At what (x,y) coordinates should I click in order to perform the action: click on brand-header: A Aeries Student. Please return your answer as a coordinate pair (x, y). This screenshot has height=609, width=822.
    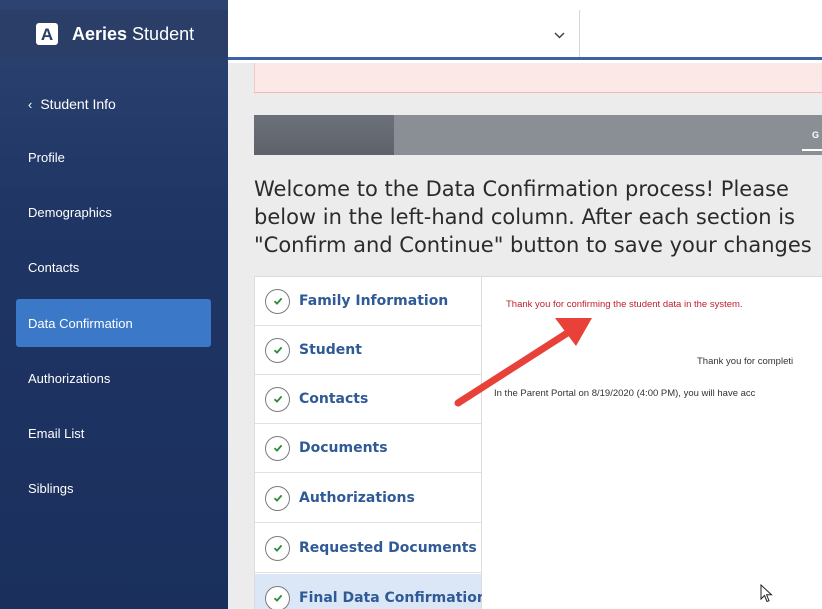
    Looking at the image, I should click on (114, 34).